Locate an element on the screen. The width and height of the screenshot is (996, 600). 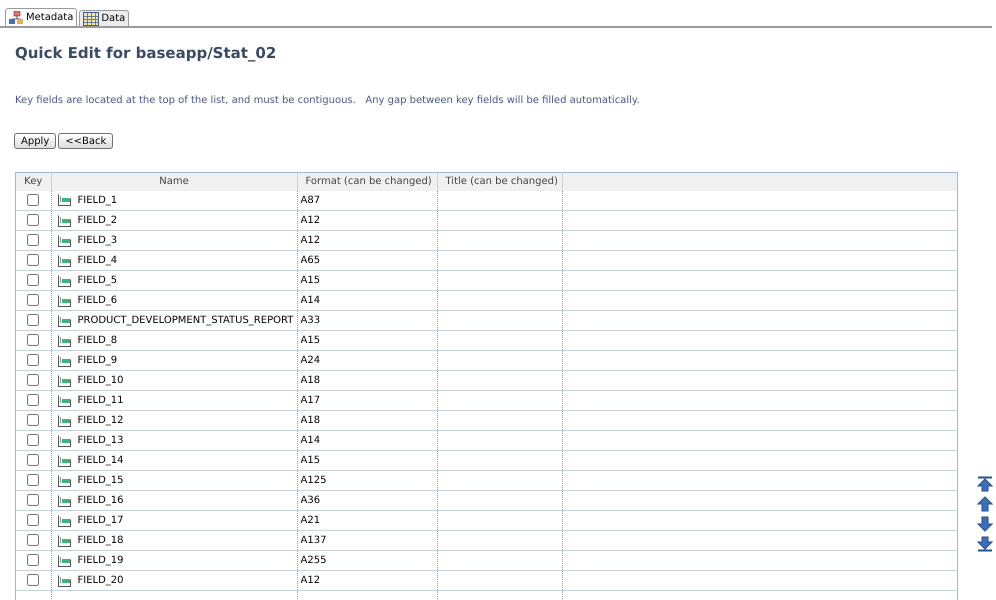
format-cell: A255 is located at coordinates (313, 560).